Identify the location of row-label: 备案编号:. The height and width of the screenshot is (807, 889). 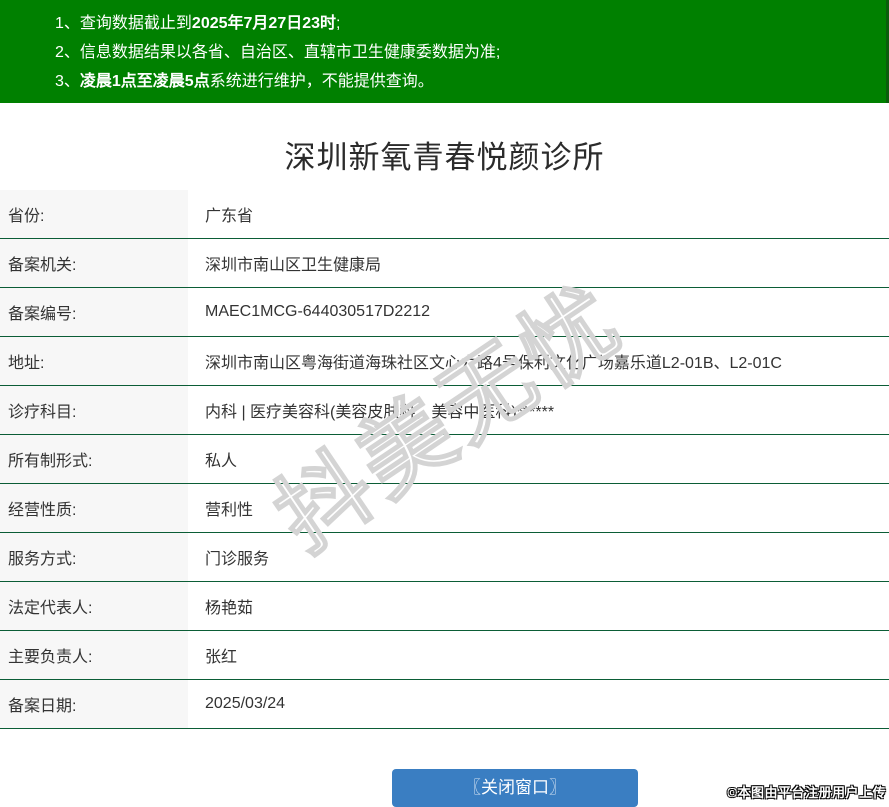
(94, 312).